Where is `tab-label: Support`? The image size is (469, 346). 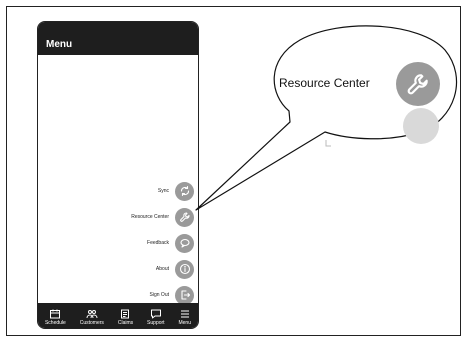
tab-label: Support is located at coordinates (156, 323).